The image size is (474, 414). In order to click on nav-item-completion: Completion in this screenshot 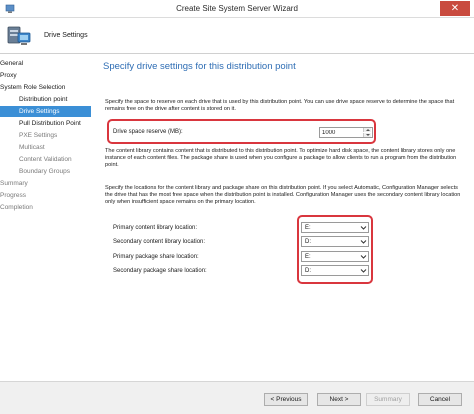, I will do `click(45, 207)`.